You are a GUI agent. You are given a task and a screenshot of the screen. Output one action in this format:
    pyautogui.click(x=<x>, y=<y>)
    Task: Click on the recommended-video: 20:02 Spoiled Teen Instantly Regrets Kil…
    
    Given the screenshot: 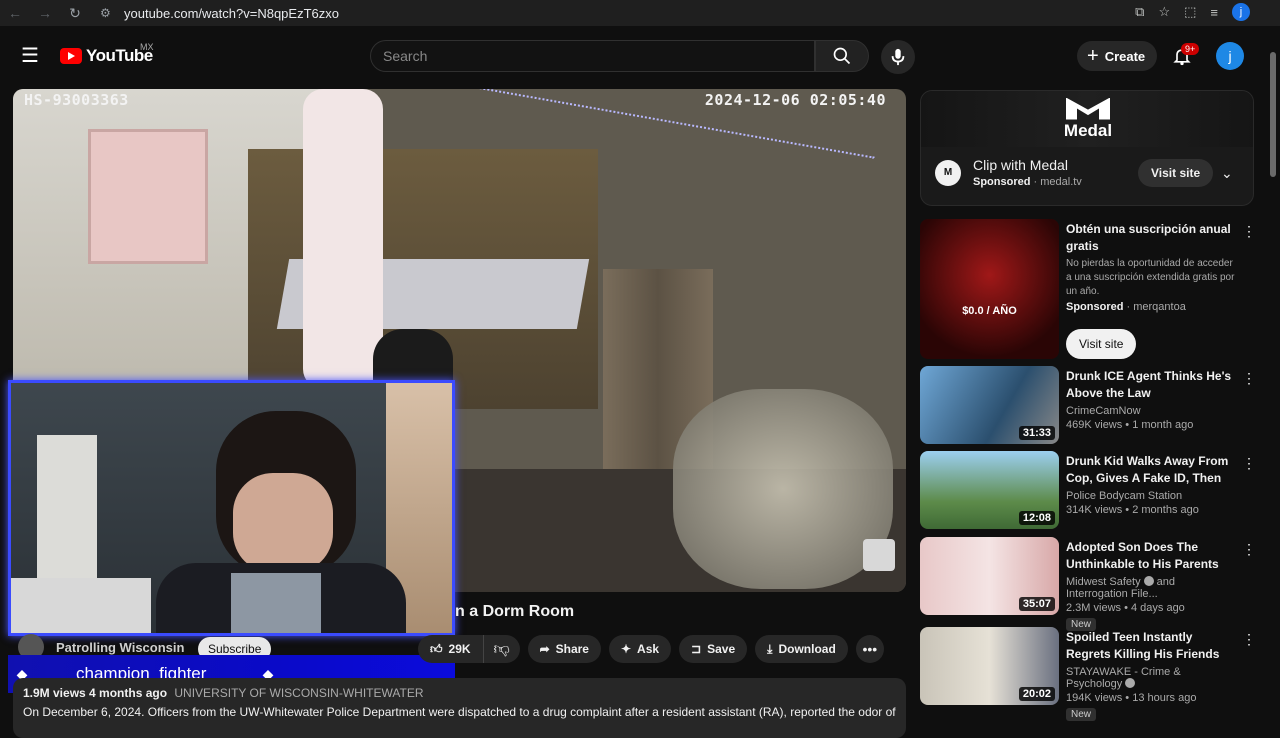 What is the action you would take?
    pyautogui.click(x=1090, y=674)
    